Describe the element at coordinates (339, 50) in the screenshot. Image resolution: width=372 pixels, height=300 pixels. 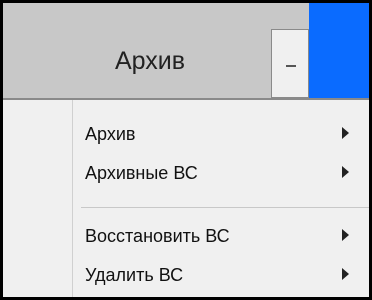
I see `accent-area` at that location.